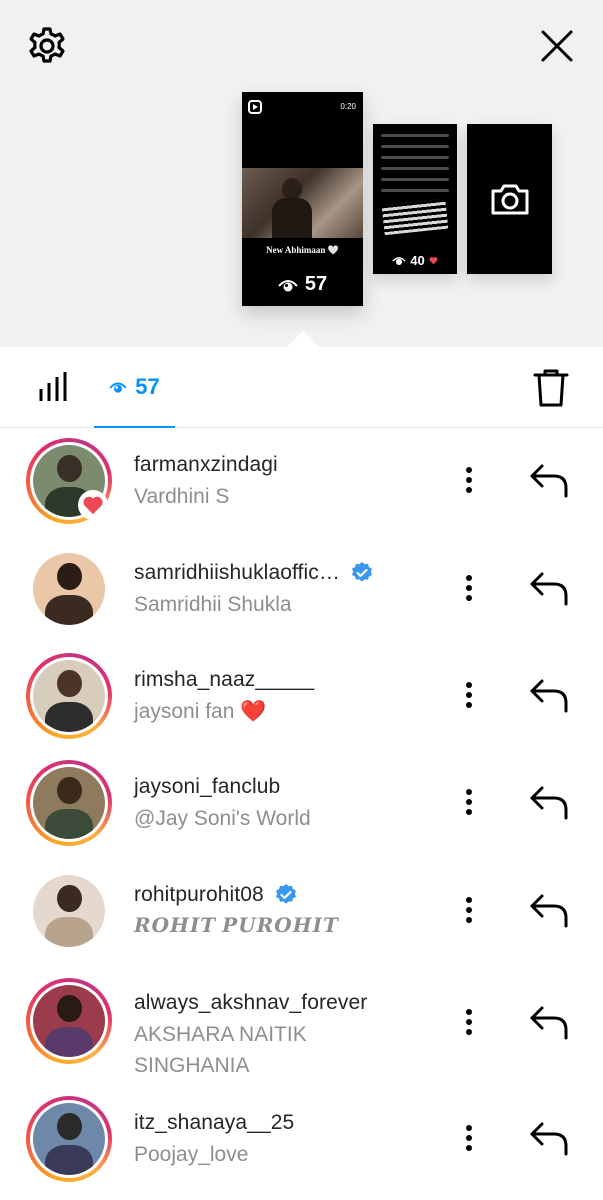  Describe the element at coordinates (213, 604) in the screenshot. I see `viewer-full-name: Samridhii Shukla` at that location.